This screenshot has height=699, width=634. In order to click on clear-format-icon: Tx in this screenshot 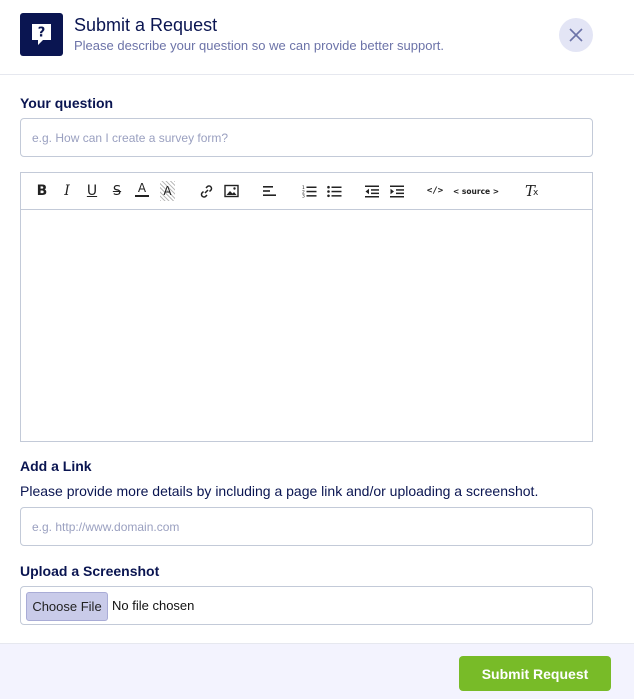, I will do `click(531, 191)`.